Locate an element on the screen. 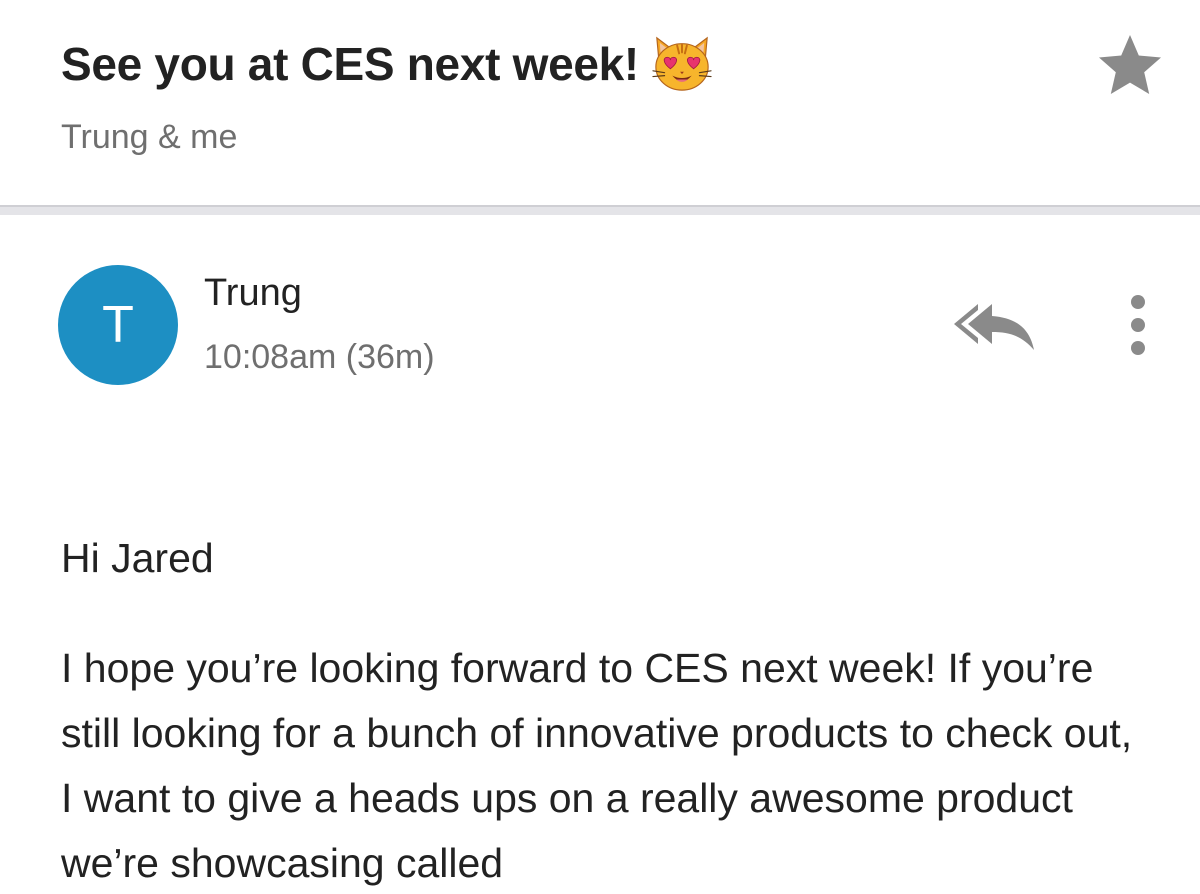 The width and height of the screenshot is (1200, 894). sender-avatar: T is located at coordinates (118, 325).